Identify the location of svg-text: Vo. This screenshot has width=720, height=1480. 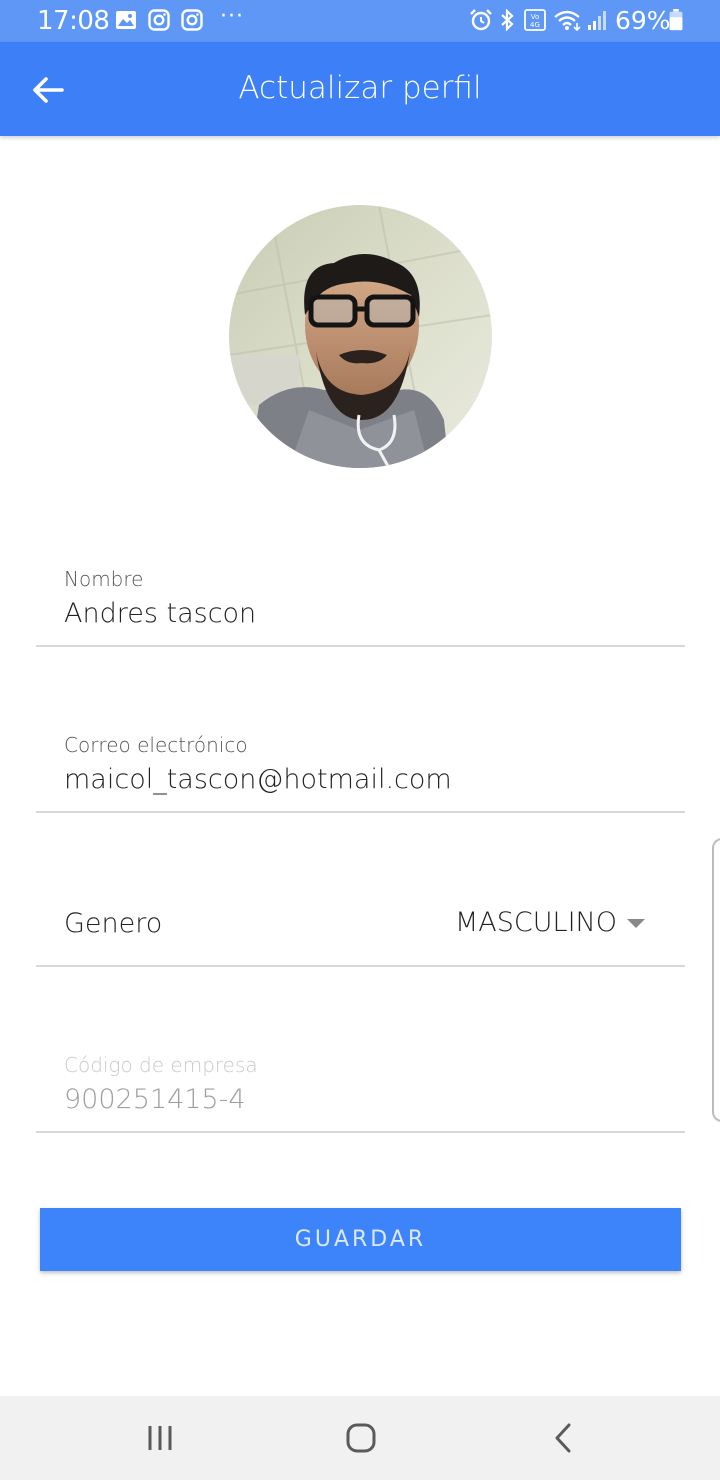
(535, 17).